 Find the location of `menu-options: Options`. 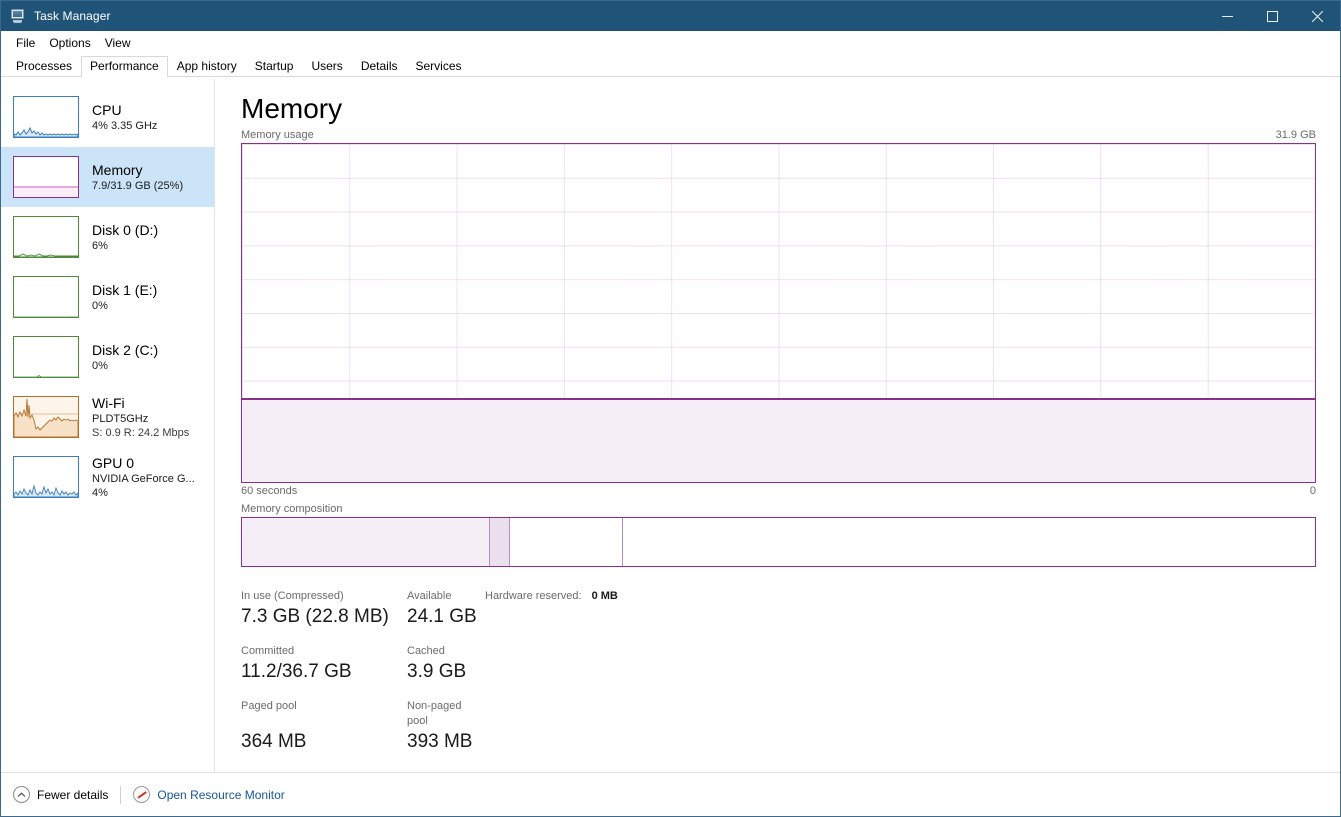

menu-options: Options is located at coordinates (69, 43).